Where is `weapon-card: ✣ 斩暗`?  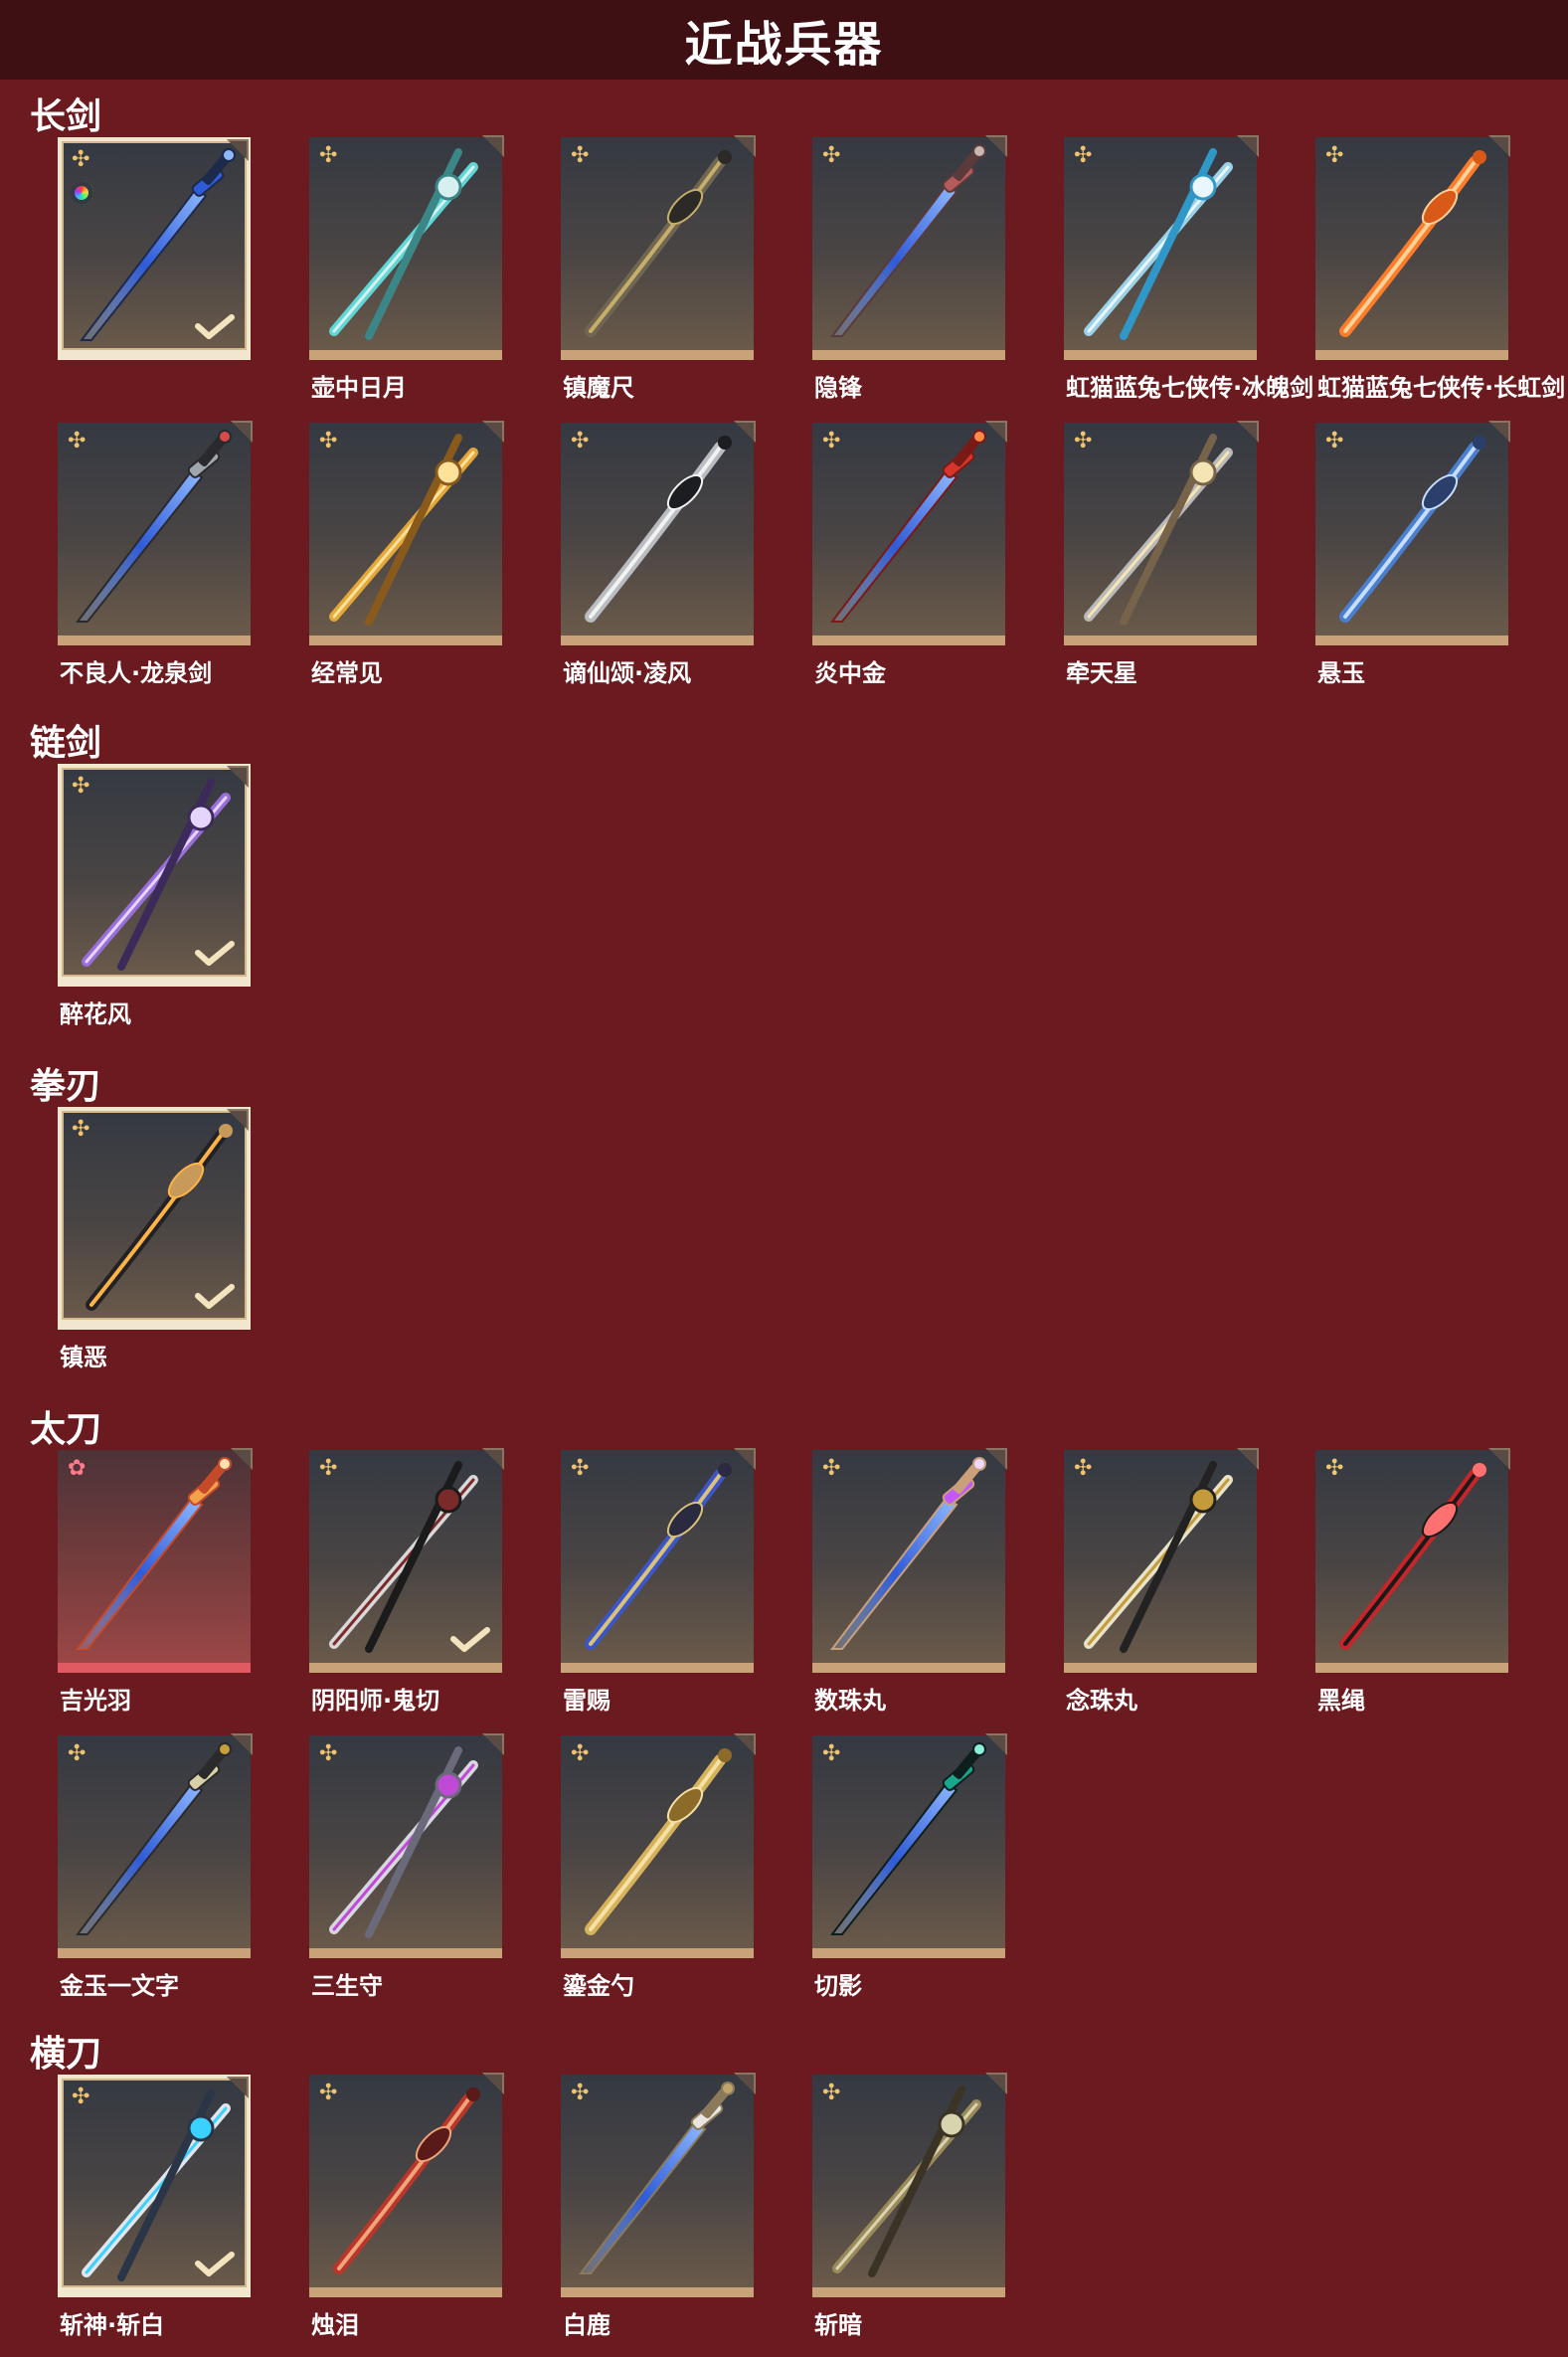 weapon-card: ✣ 斩暗 is located at coordinates (910, 2206).